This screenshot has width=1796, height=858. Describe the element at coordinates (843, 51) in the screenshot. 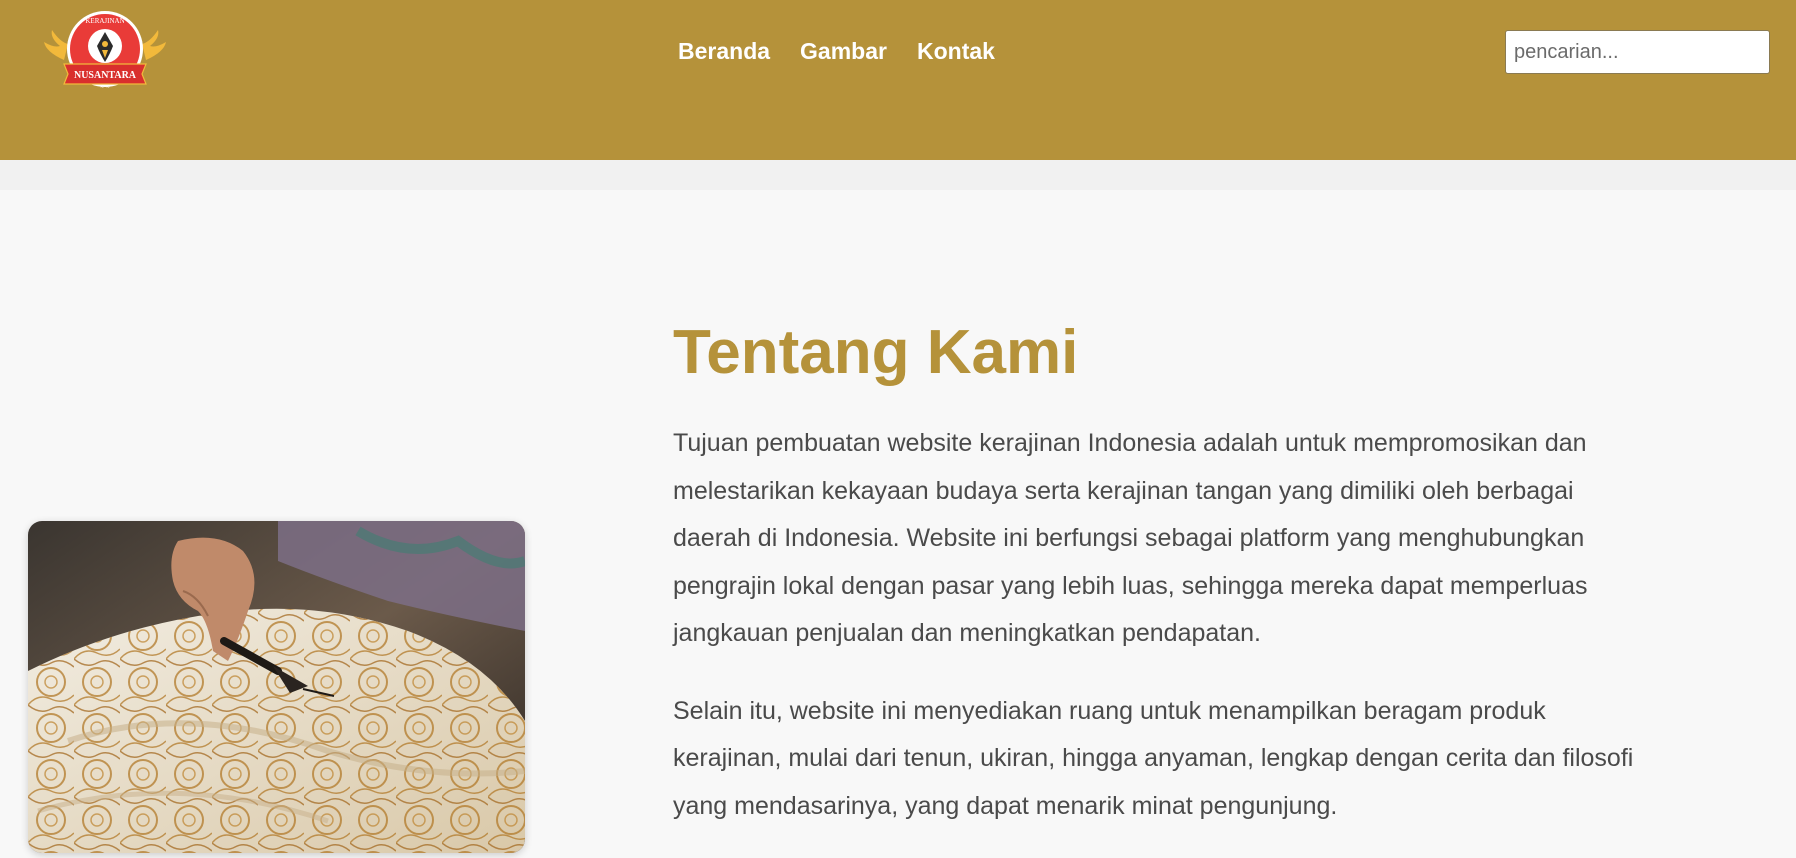

I see `nav-link-gambar: Gambar` at that location.